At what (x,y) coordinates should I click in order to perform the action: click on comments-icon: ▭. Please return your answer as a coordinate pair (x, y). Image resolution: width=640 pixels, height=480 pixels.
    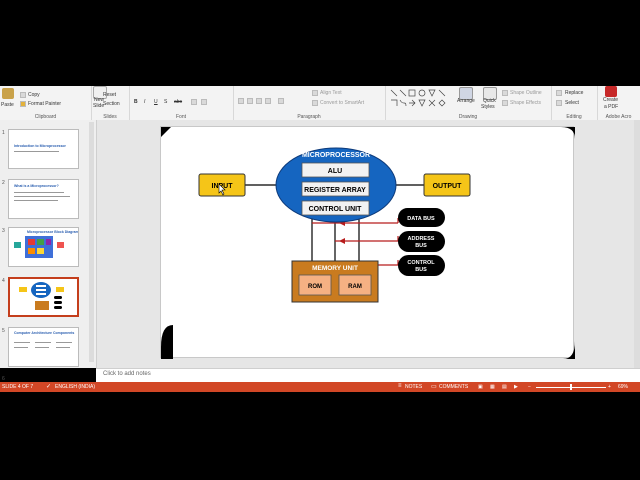
    Looking at the image, I should click on (434, 387).